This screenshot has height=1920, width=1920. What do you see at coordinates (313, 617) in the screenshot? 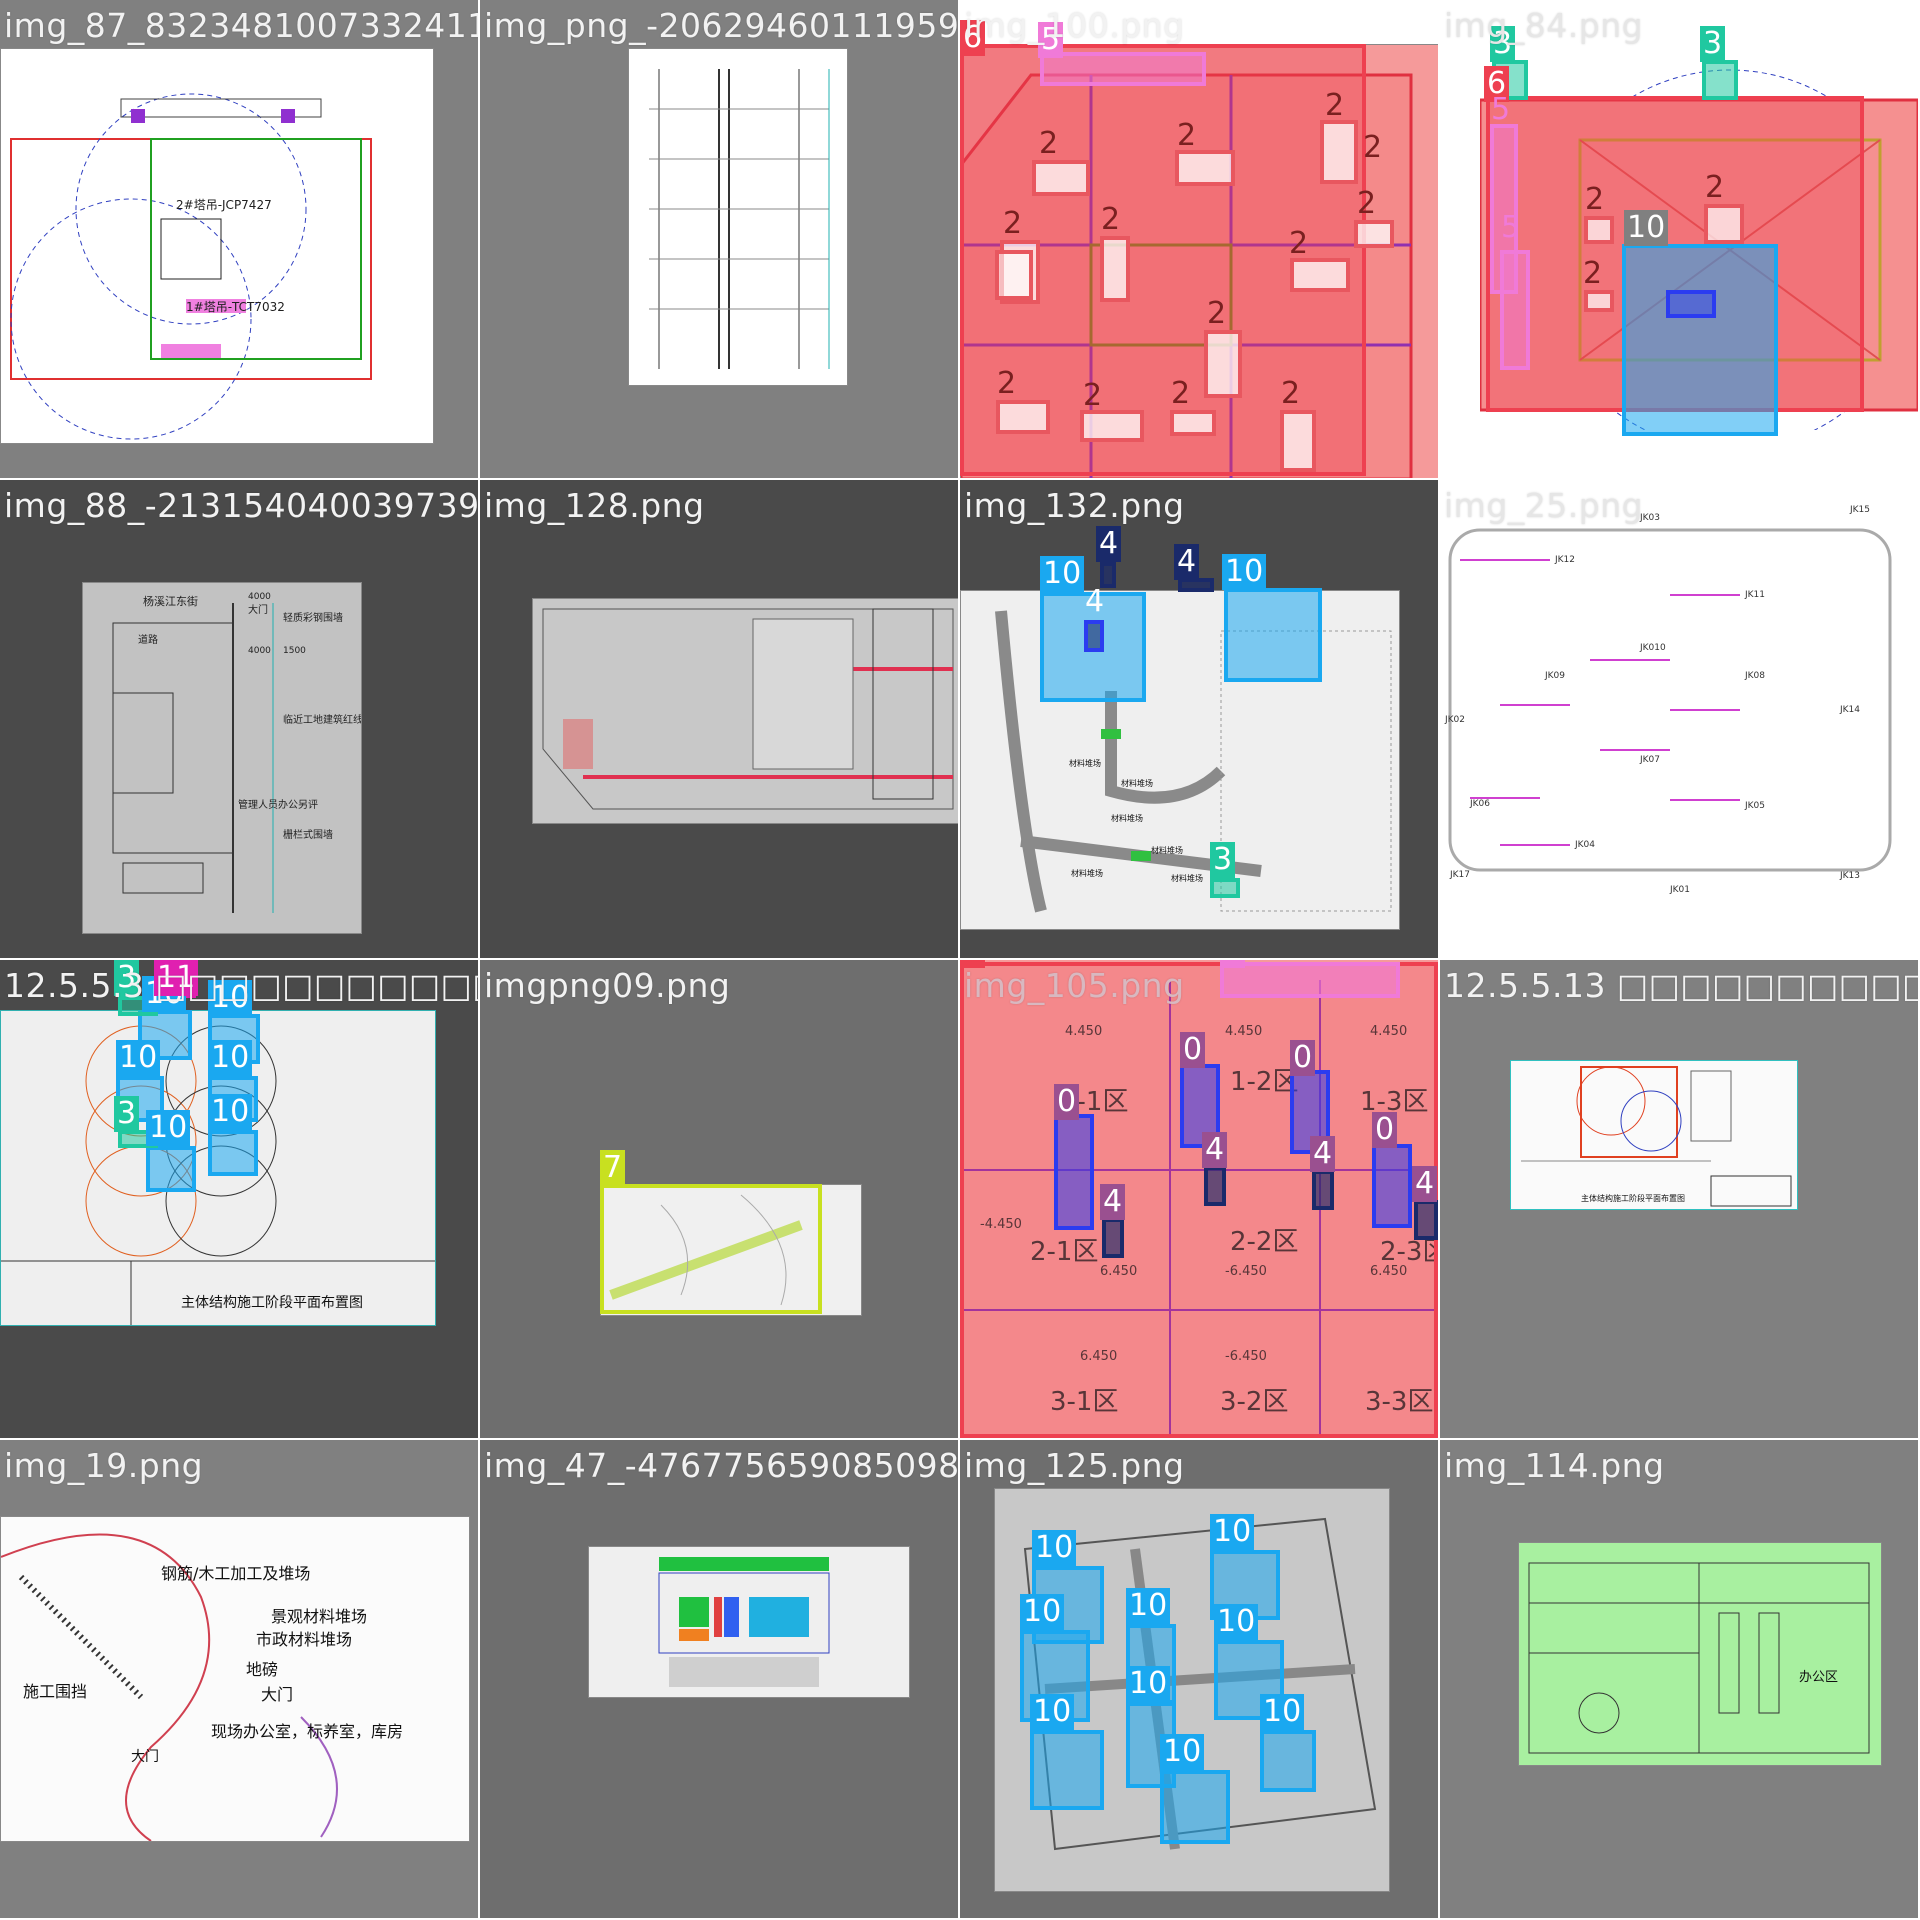
I see `fence-label: 轻质彩钢围墙` at bounding box center [313, 617].